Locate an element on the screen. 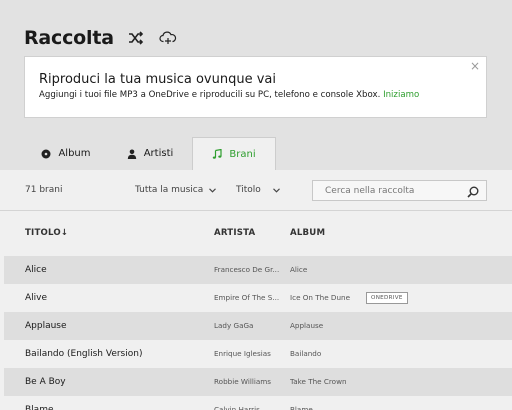  disc-icon is located at coordinates (46, 154).